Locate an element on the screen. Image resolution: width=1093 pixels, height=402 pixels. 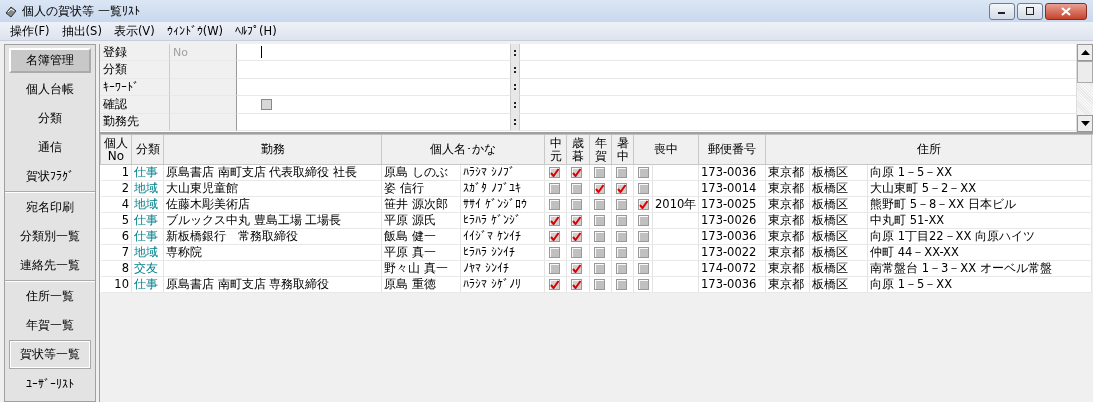
sidebar-button: 宛名印刷 is located at coordinates (50, 207).